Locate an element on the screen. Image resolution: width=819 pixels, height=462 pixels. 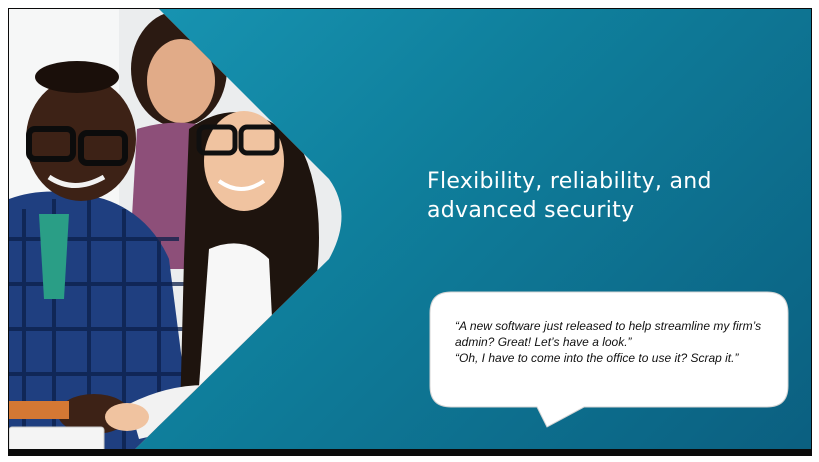
bottom-border is located at coordinates (410, 452).